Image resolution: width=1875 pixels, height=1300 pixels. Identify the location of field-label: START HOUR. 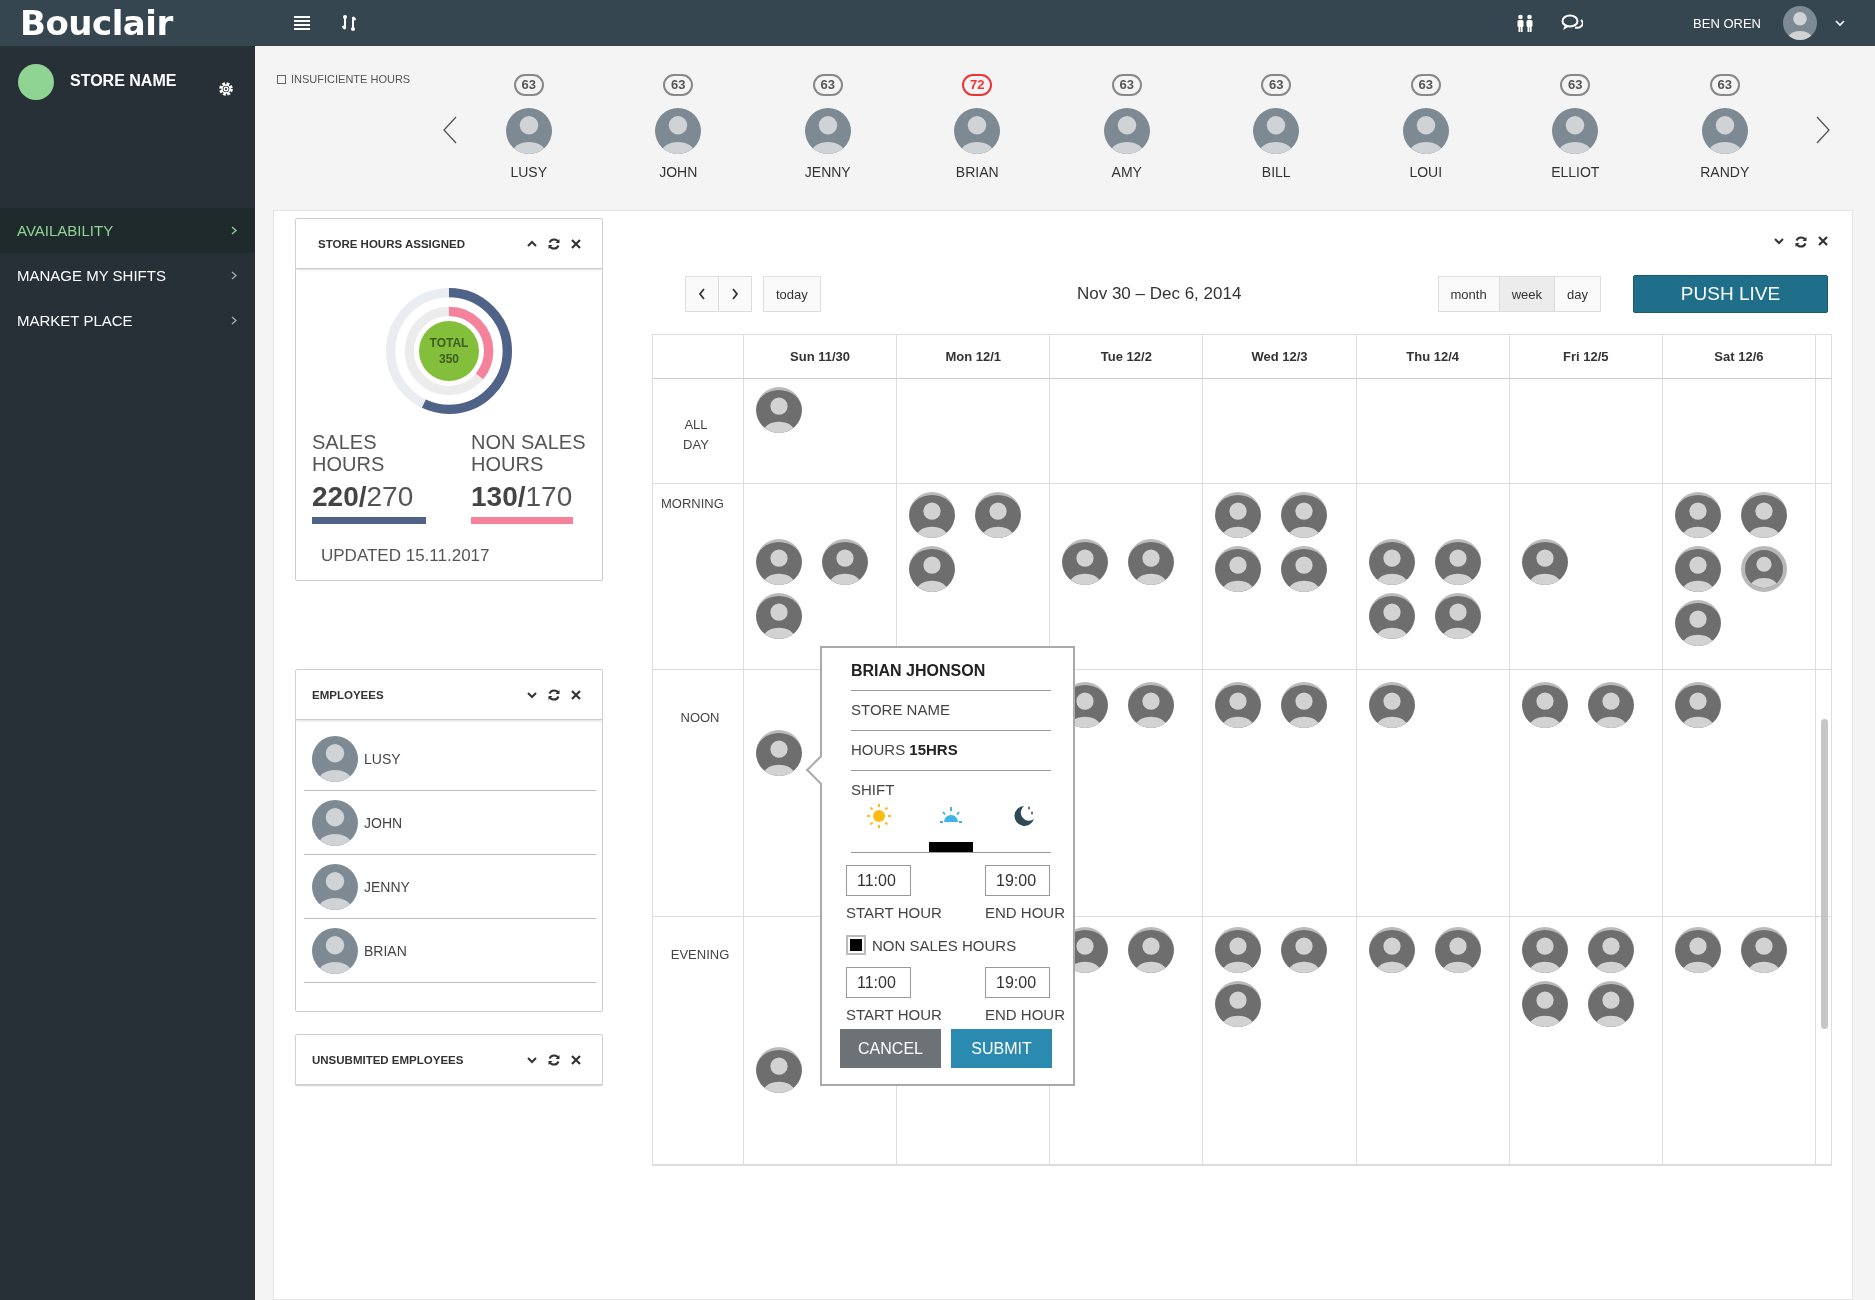
(894, 912).